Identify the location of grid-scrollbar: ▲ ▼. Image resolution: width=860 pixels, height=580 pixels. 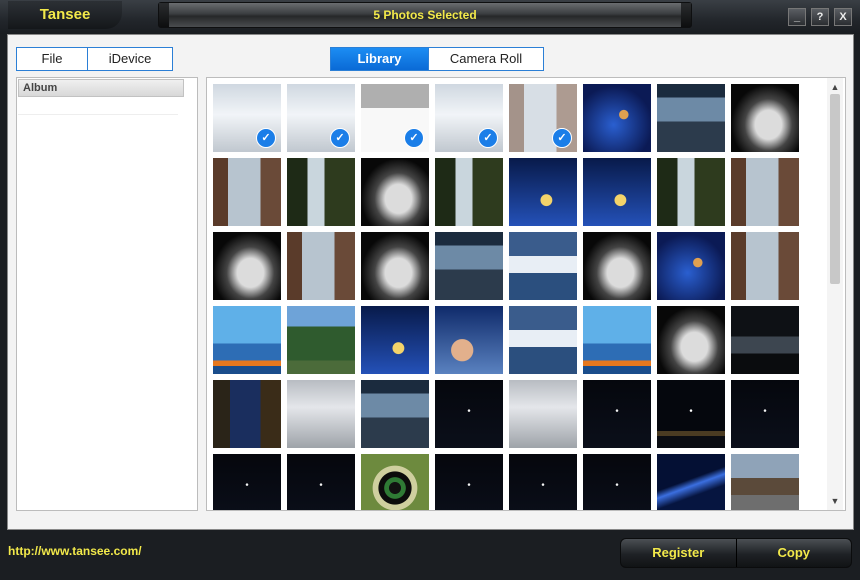
(835, 294).